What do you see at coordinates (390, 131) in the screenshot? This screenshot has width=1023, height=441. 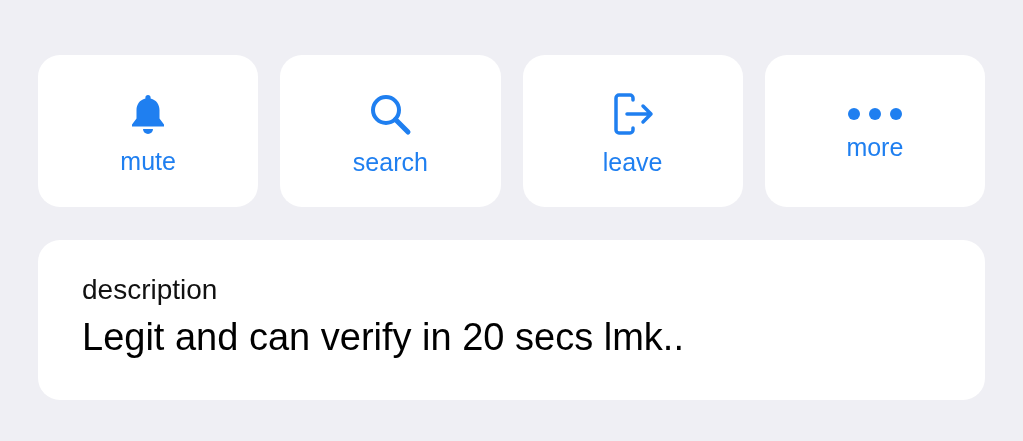 I see `action-button: search` at bounding box center [390, 131].